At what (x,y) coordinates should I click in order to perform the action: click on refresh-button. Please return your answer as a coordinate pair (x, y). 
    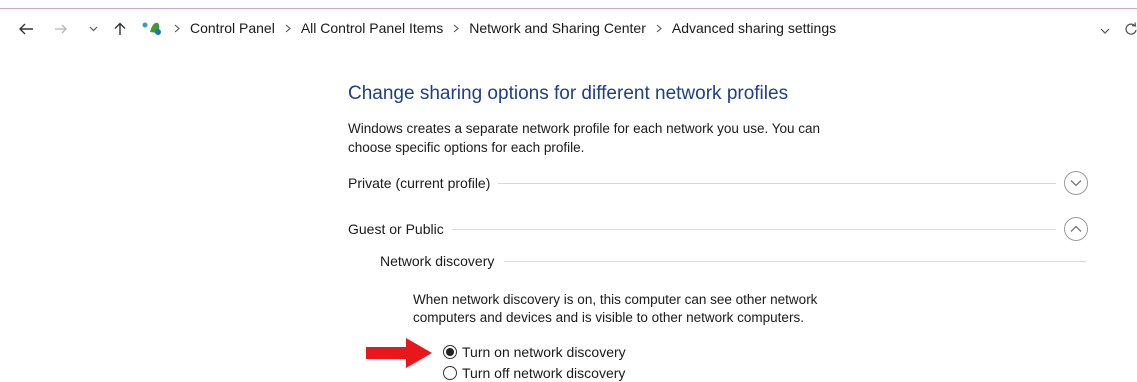
    Looking at the image, I should click on (1130, 30).